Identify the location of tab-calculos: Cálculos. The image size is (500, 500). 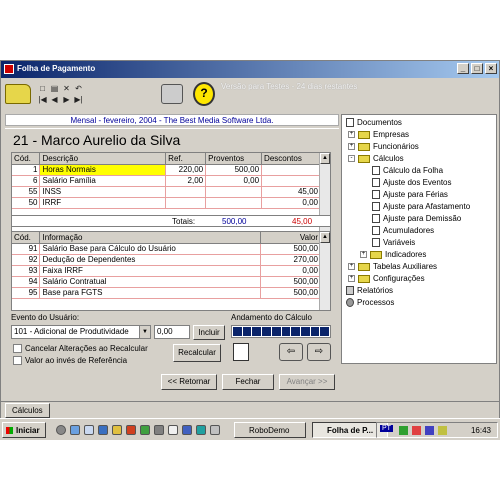
(27, 410).